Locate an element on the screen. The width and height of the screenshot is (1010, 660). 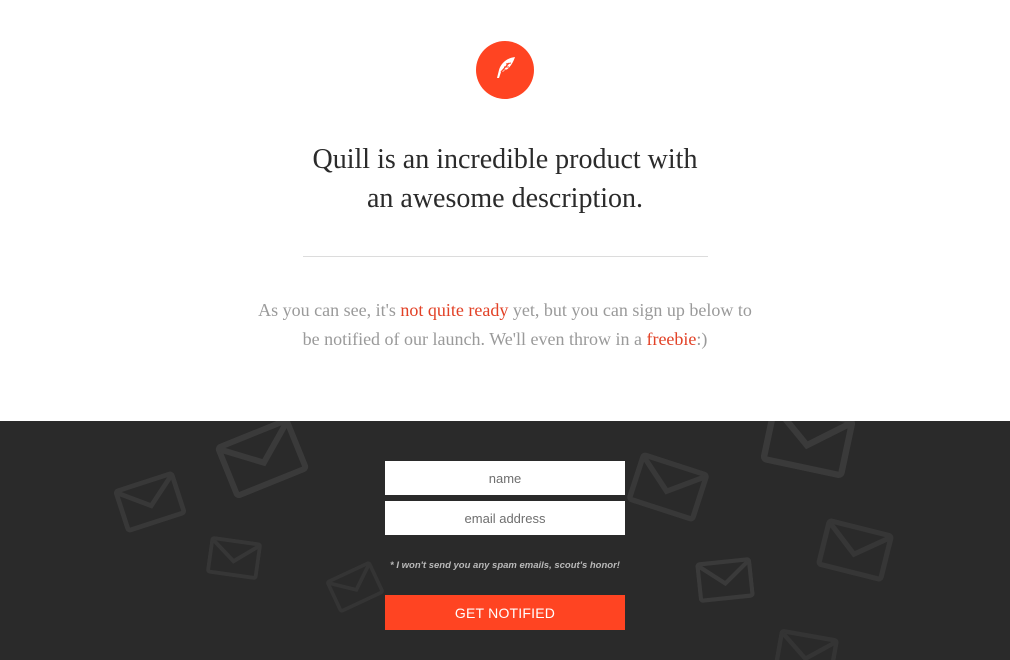
email-input is located at coordinates (505, 518).